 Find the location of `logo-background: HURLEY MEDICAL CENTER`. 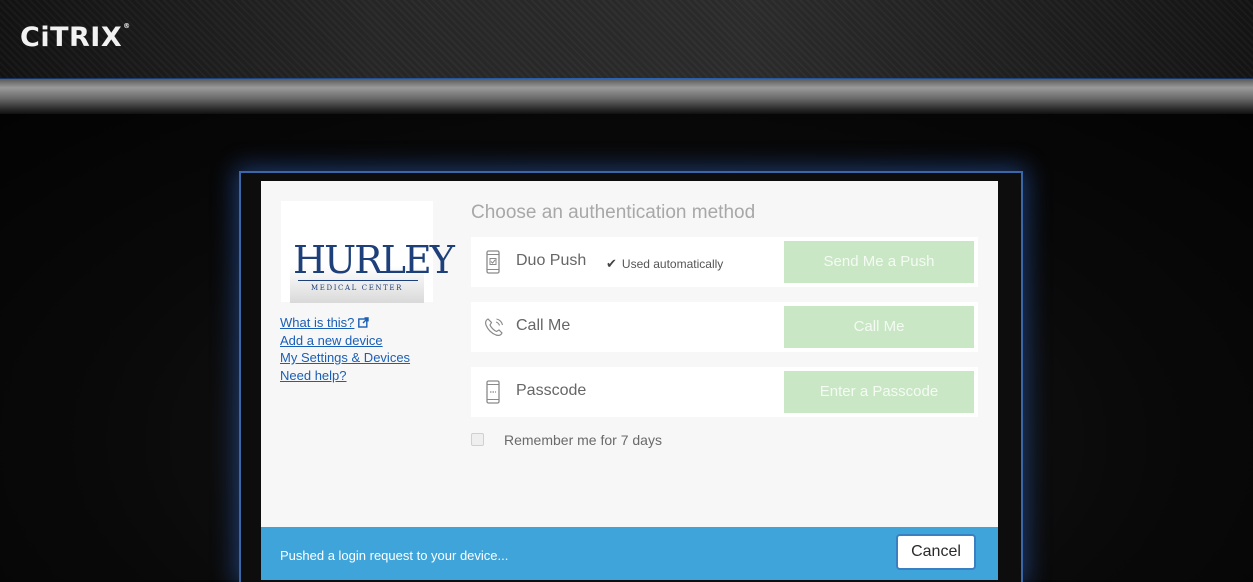

logo-background: HURLEY MEDICAL CENTER is located at coordinates (372, 262).